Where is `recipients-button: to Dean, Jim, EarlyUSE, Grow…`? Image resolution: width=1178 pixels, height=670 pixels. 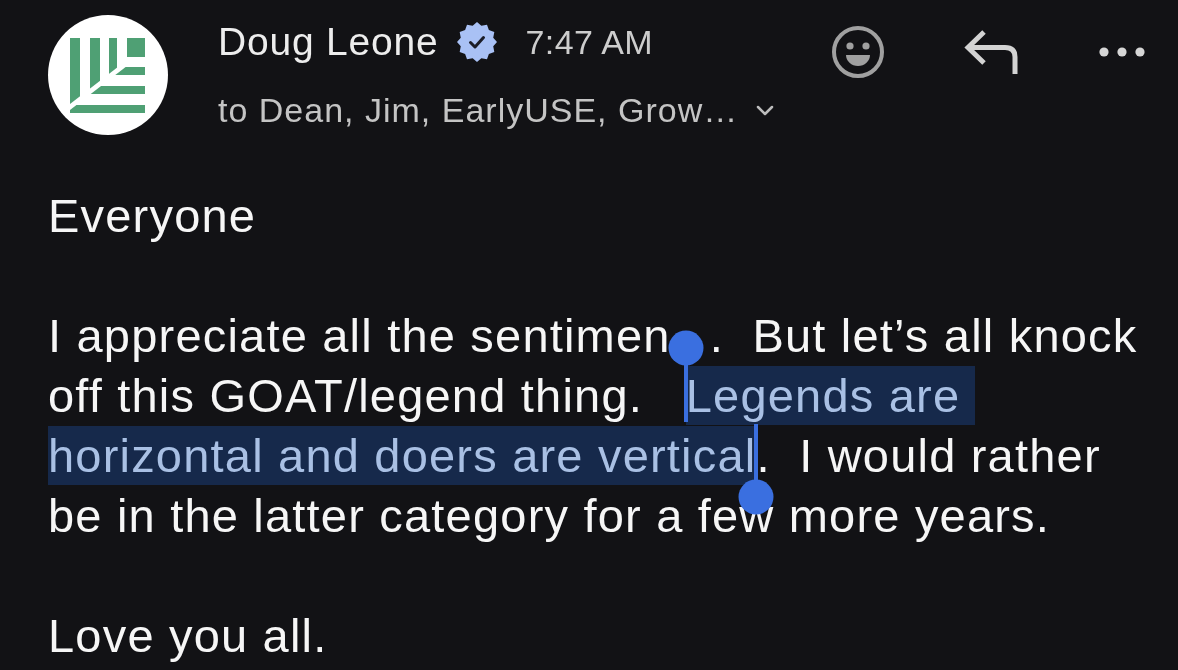 recipients-button: to Dean, Jim, EarlyUSE, Grow… is located at coordinates (496, 110).